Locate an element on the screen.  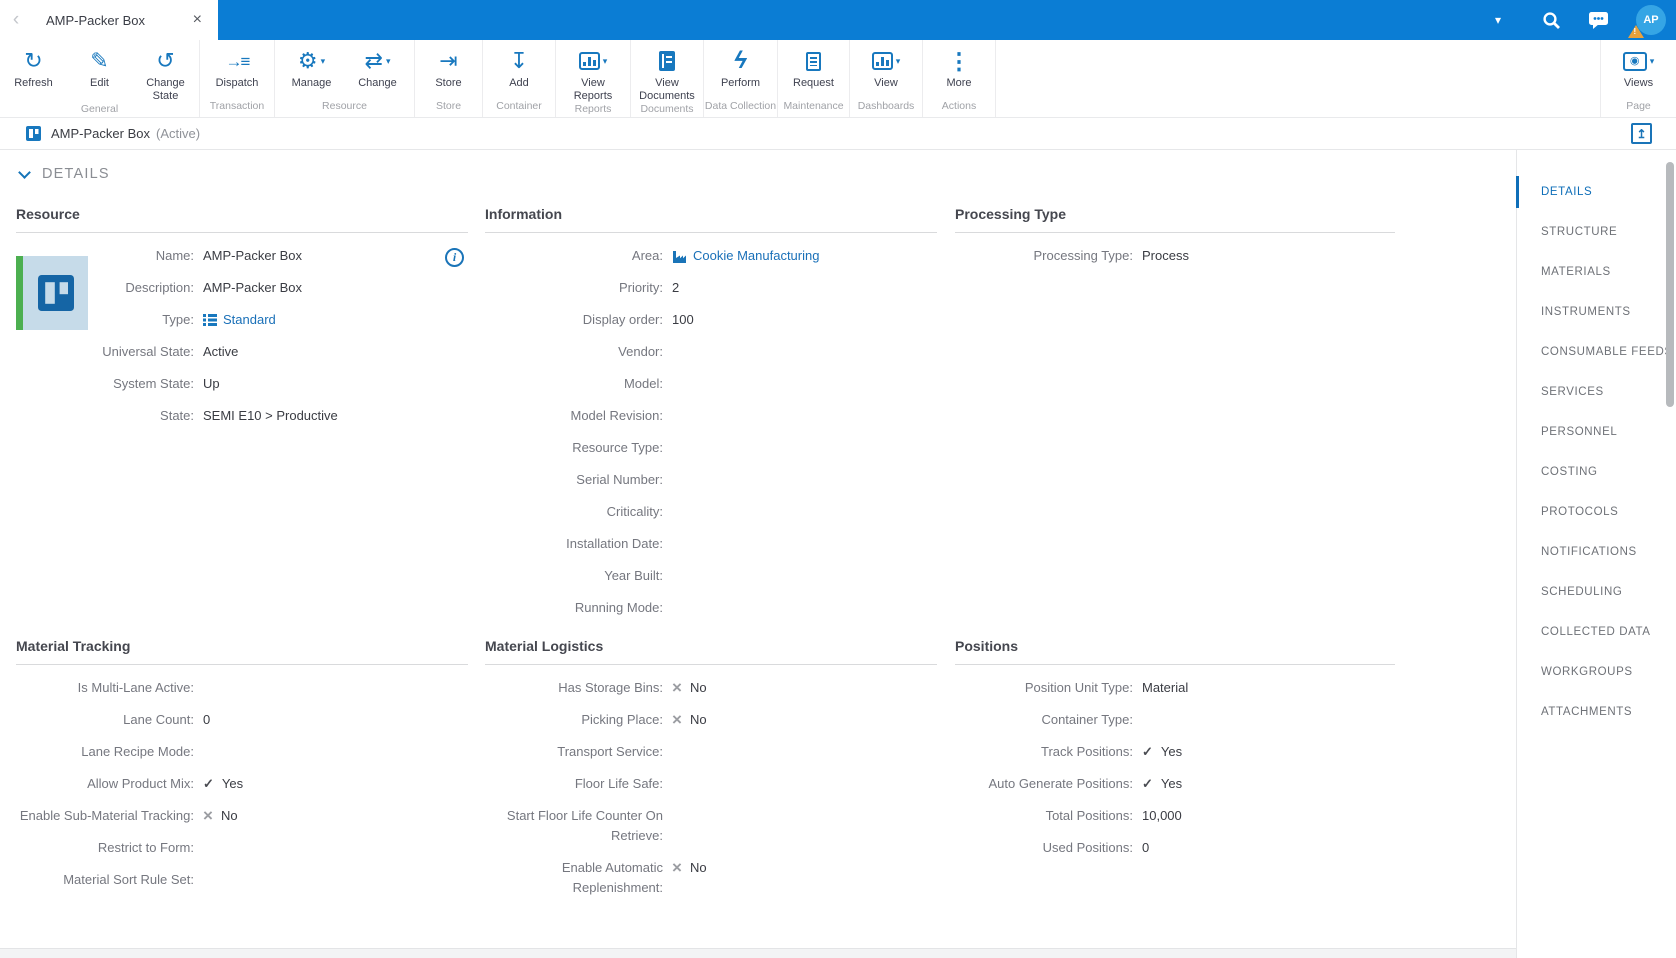
ribbon-group-page: ◉ ▾ Views Page is located at coordinates (1638, 78).